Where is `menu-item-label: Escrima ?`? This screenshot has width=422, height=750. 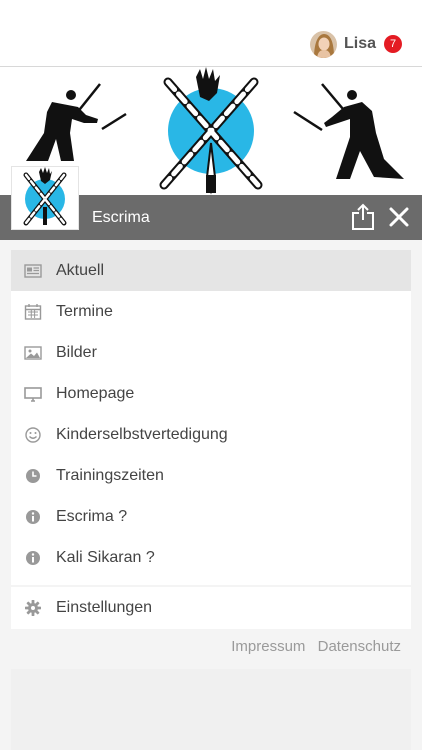 menu-item-label: Escrima ? is located at coordinates (92, 516).